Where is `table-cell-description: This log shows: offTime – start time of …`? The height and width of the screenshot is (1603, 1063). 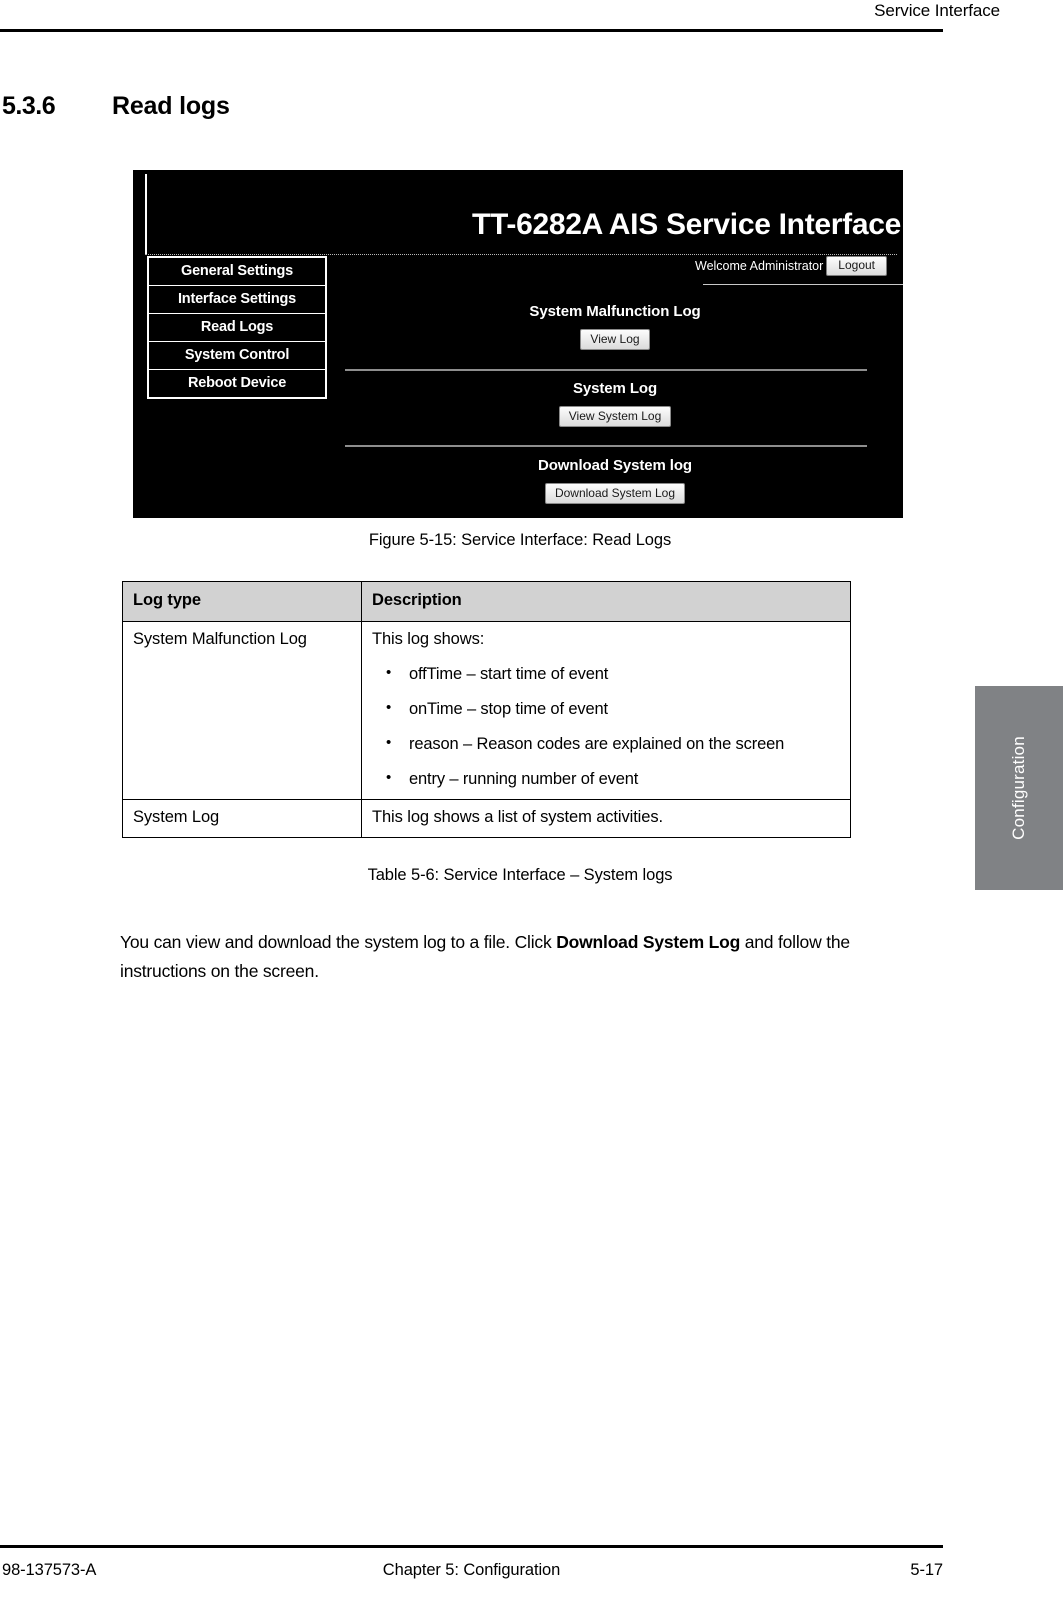
table-cell-description: This log shows: offTime – start time of … is located at coordinates (606, 710).